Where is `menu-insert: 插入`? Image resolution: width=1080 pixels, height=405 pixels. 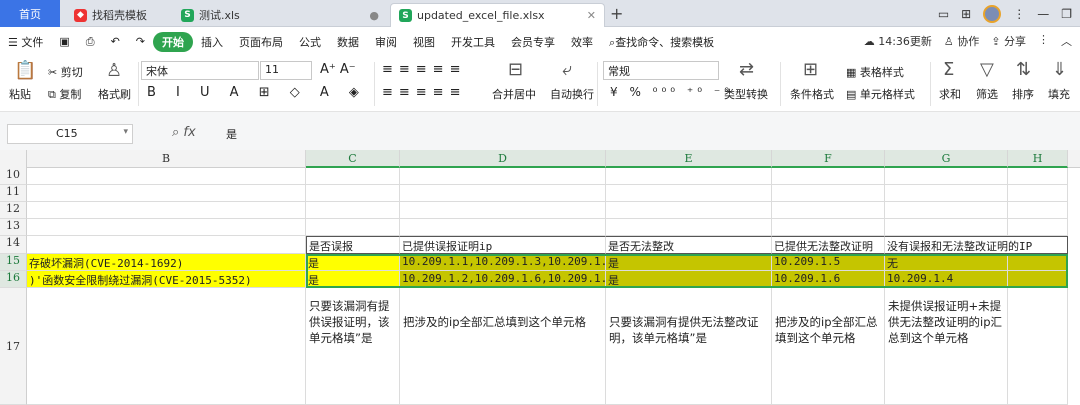
menu-insert: 插入 is located at coordinates (212, 42).